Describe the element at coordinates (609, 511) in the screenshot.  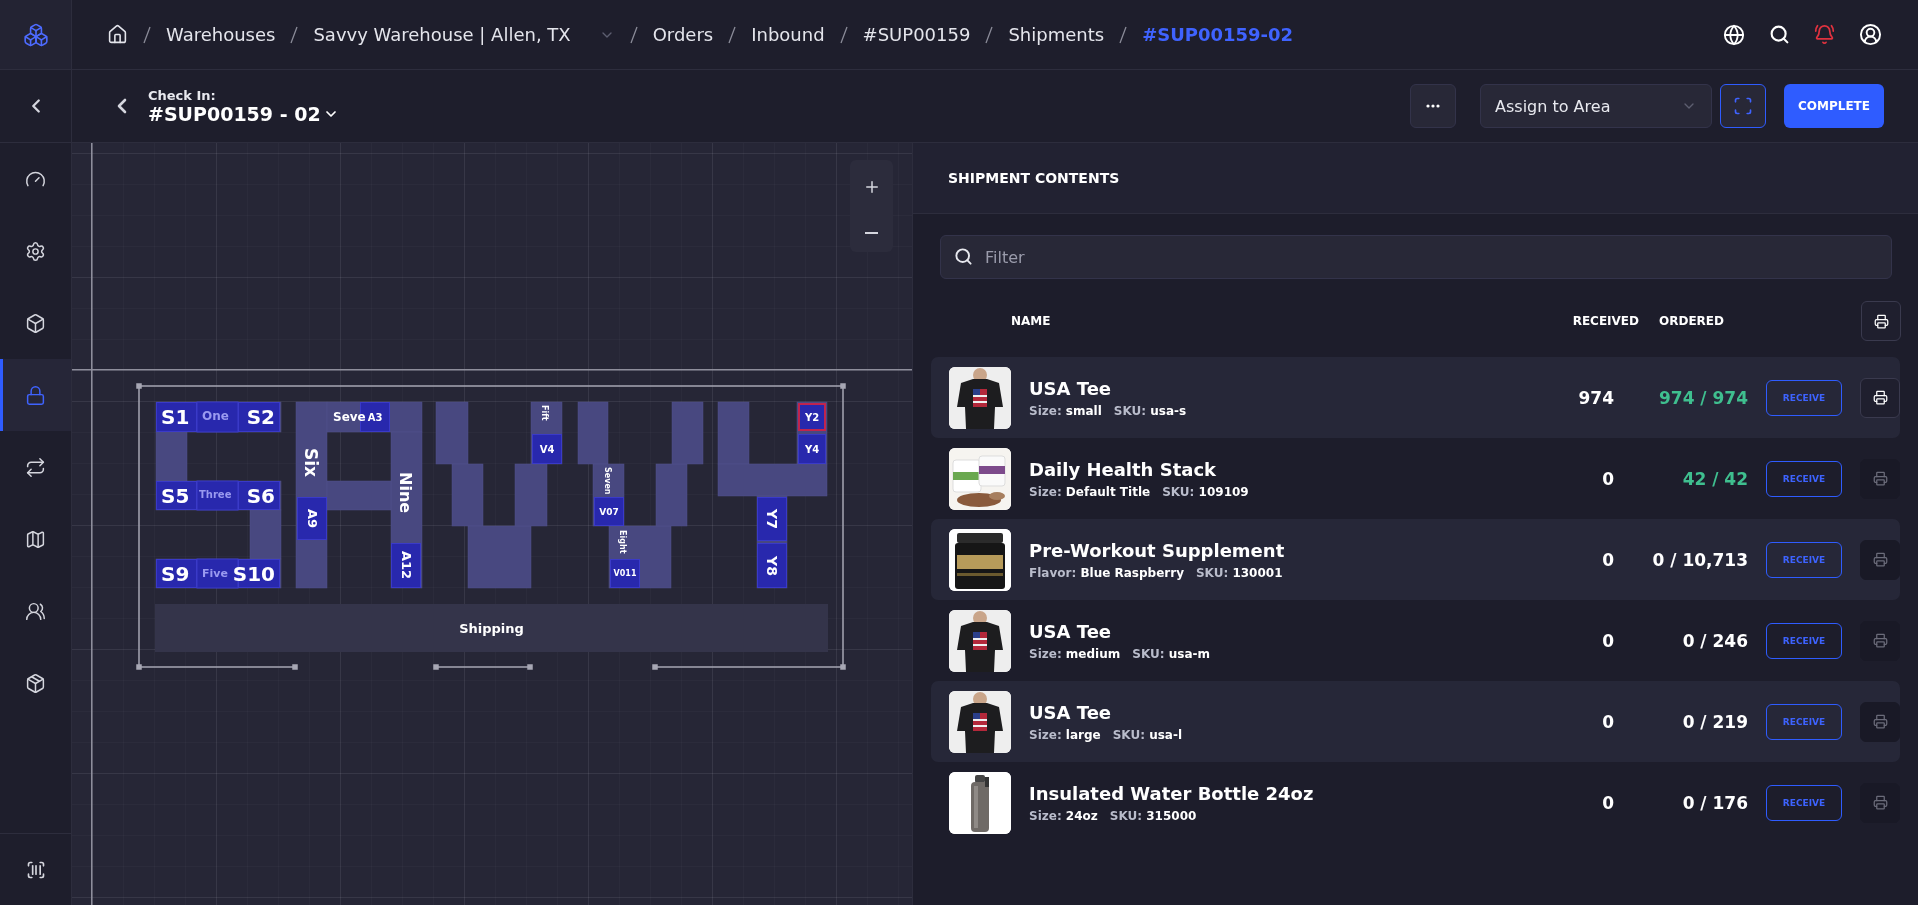
I see `storage-zone: V07` at that location.